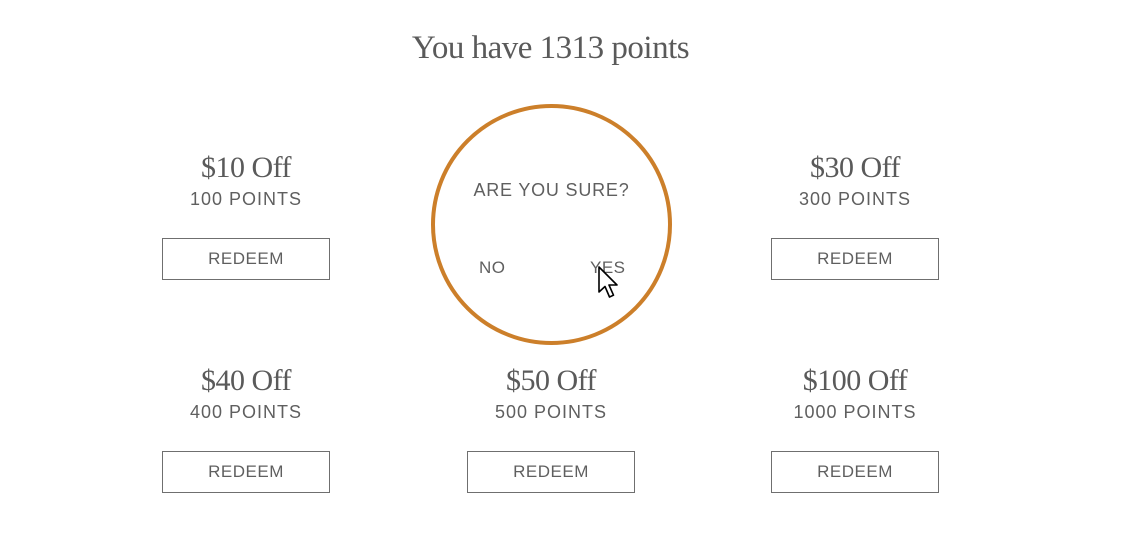  Describe the element at coordinates (855, 167) in the screenshot. I see `reward-amount: $30 Off` at that location.